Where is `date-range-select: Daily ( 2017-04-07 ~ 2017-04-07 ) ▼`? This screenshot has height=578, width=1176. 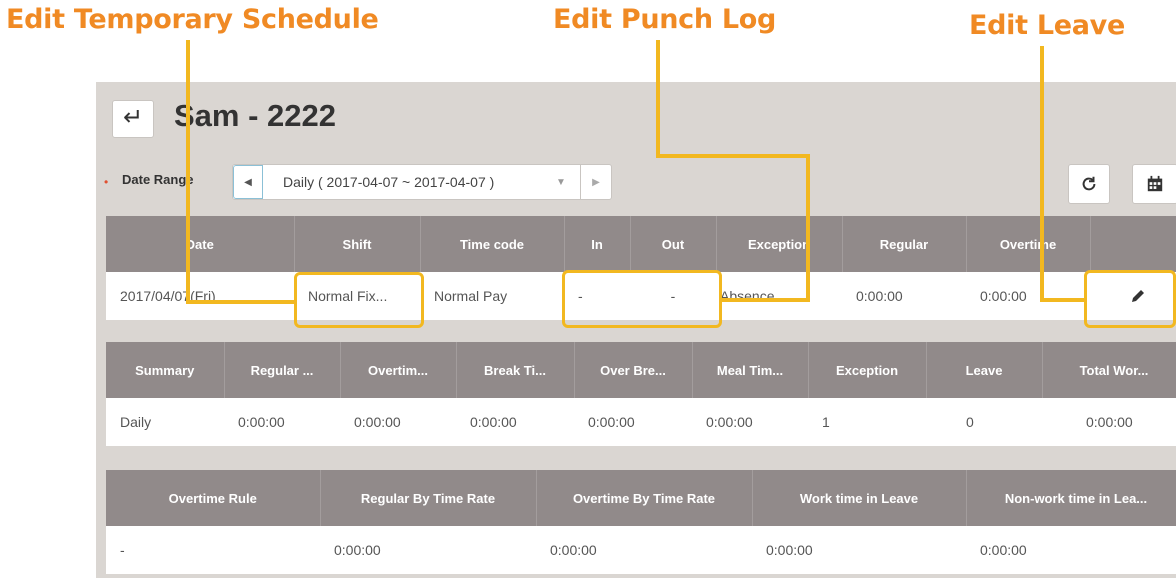
date-range-select: Daily ( 2017-04-07 ~ 2017-04-07 ) ▼ is located at coordinates (421, 182).